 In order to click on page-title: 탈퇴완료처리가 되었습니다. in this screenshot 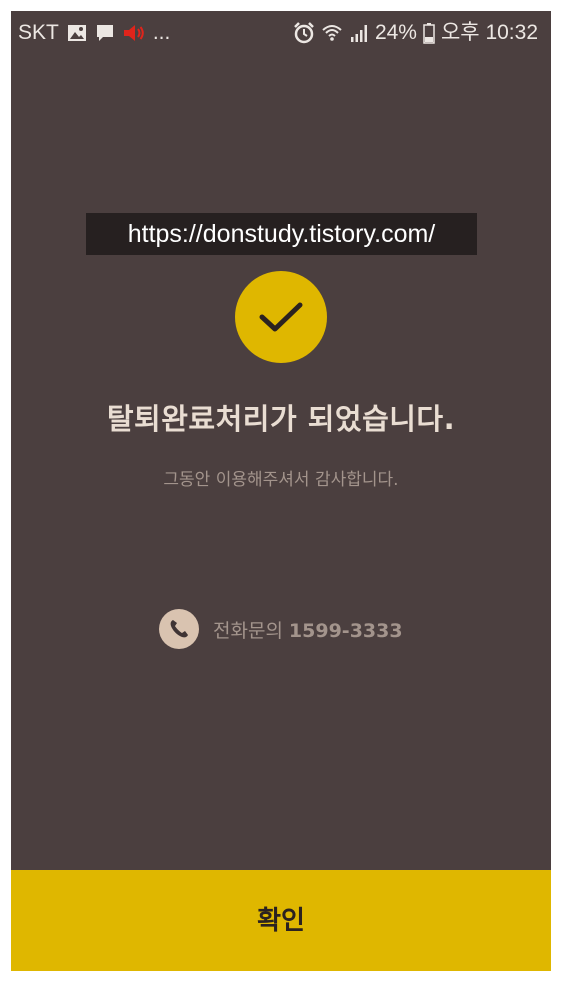, I will do `click(281, 419)`.